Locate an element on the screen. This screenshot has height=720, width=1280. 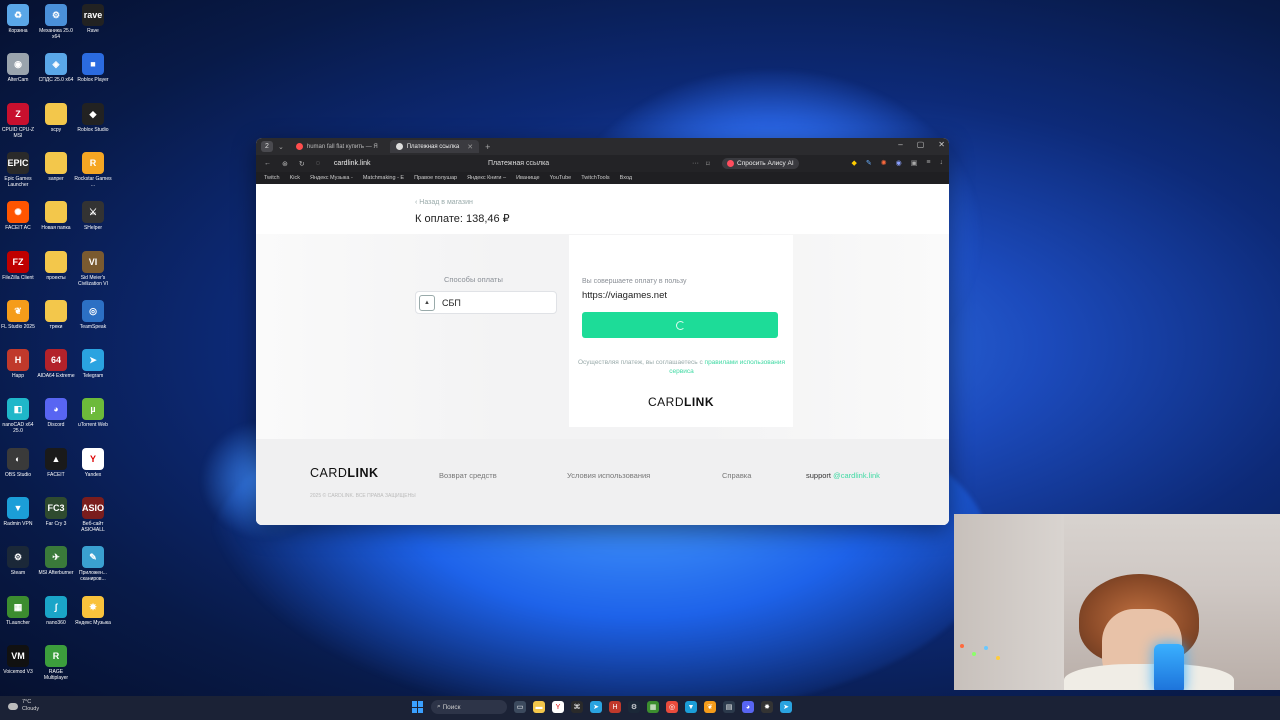
bookmark-item: Вход is located at coordinates (626, 178).